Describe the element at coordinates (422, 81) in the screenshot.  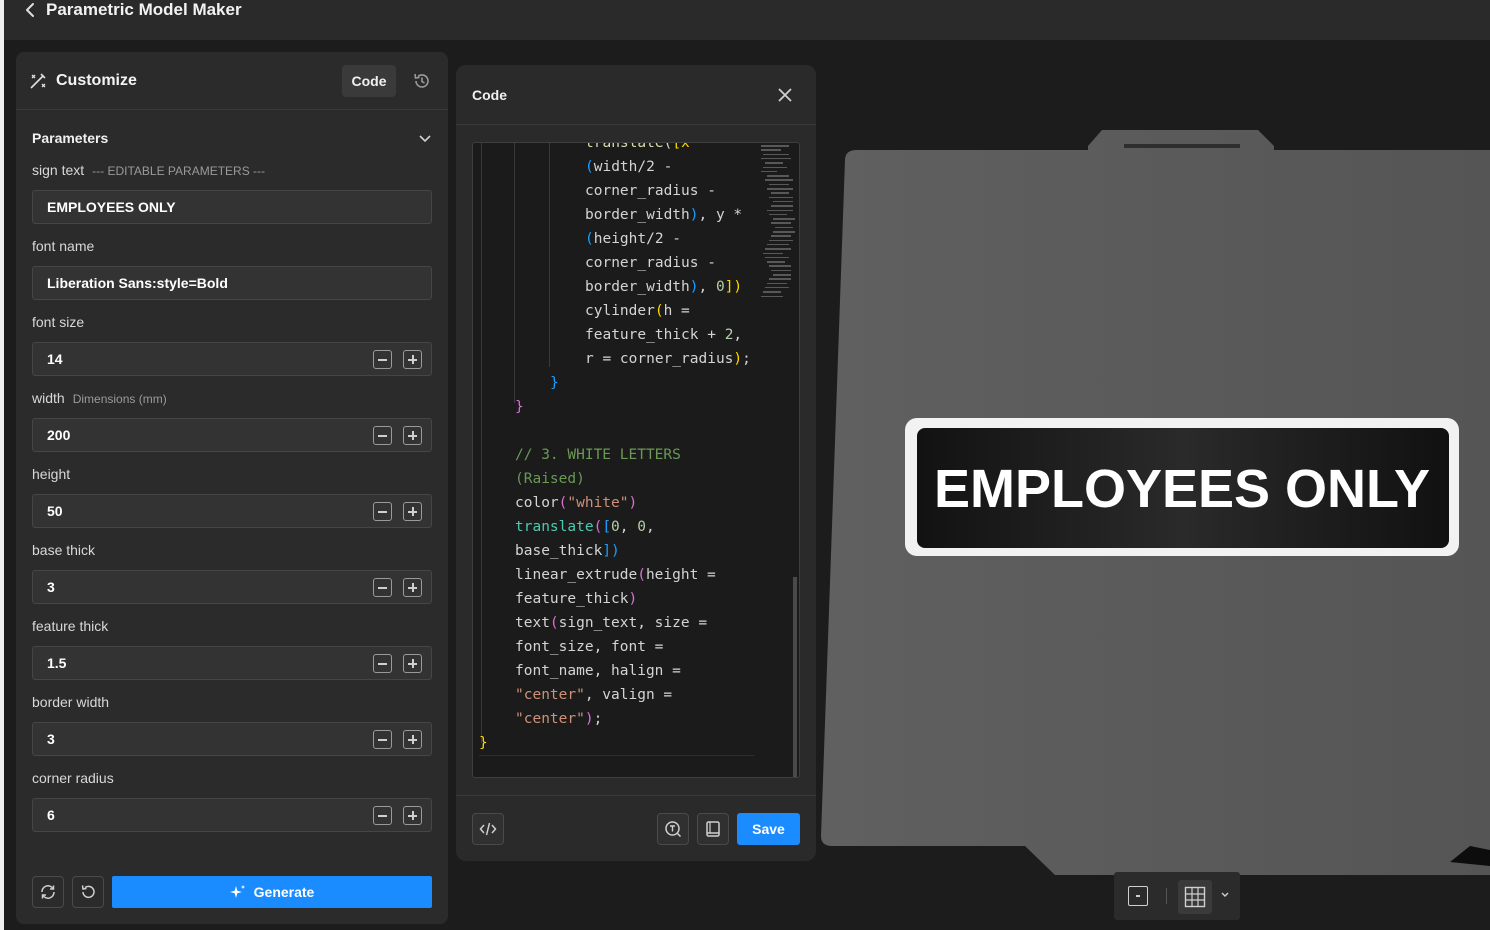
I see `history-icon` at that location.